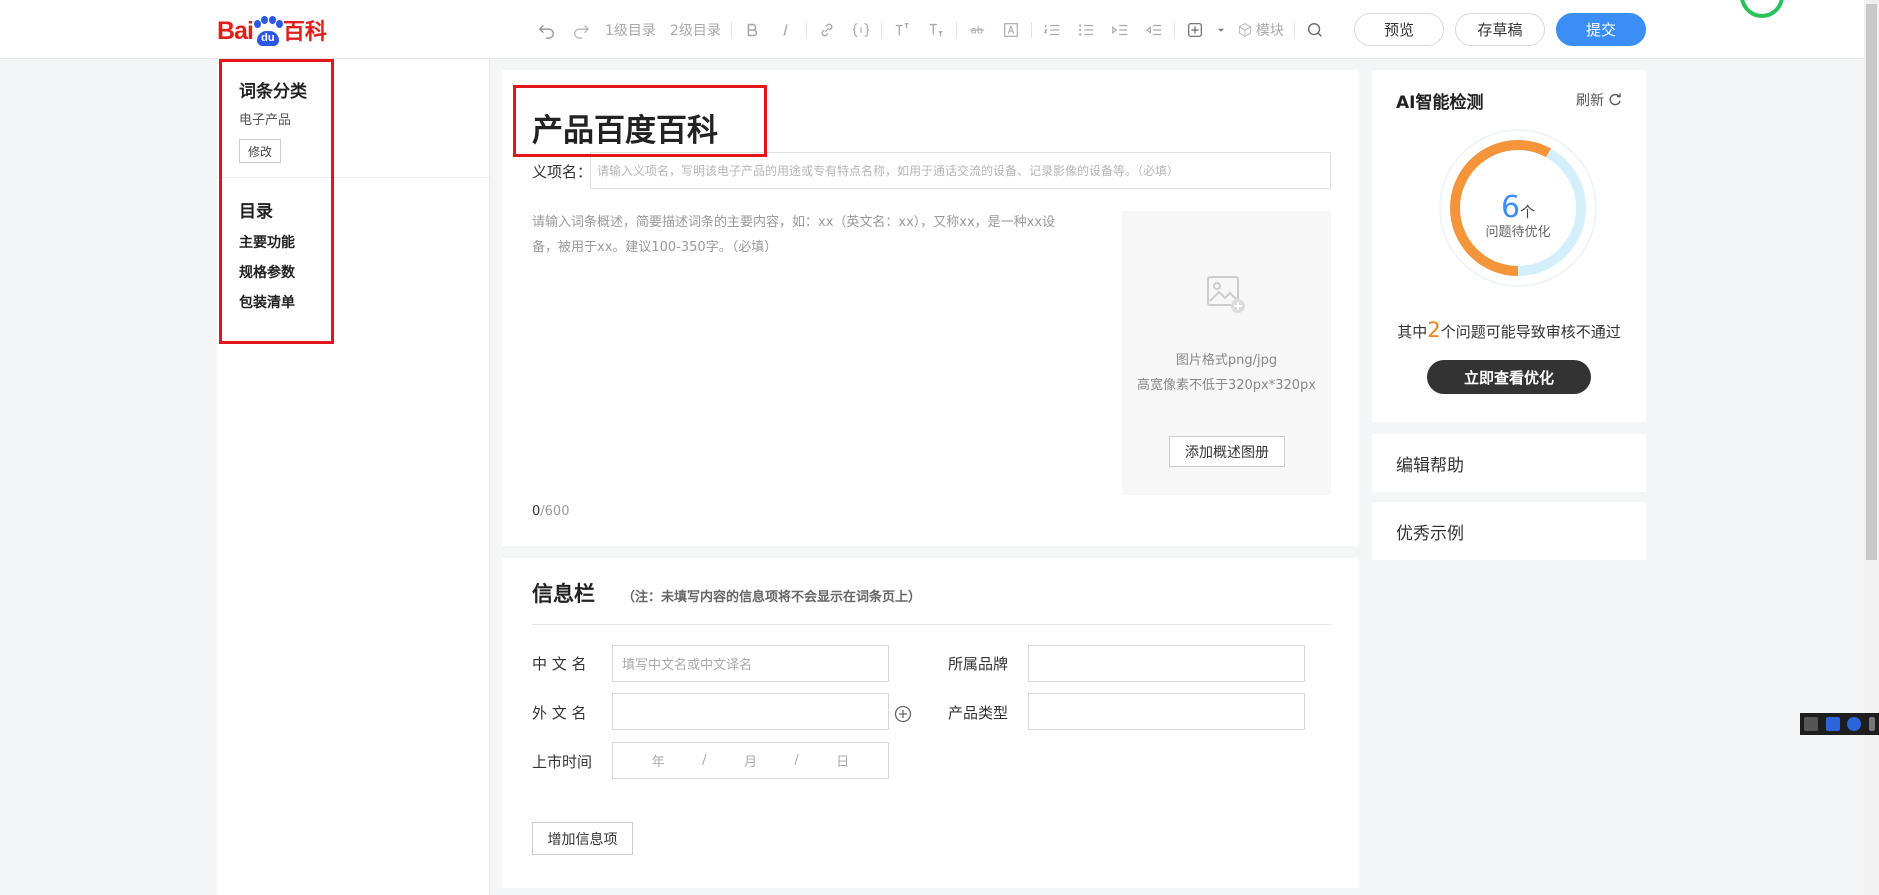 This screenshot has height=895, width=1879. What do you see at coordinates (1227, 451) in the screenshot?
I see `add-album-button: 添加概述图册` at bounding box center [1227, 451].